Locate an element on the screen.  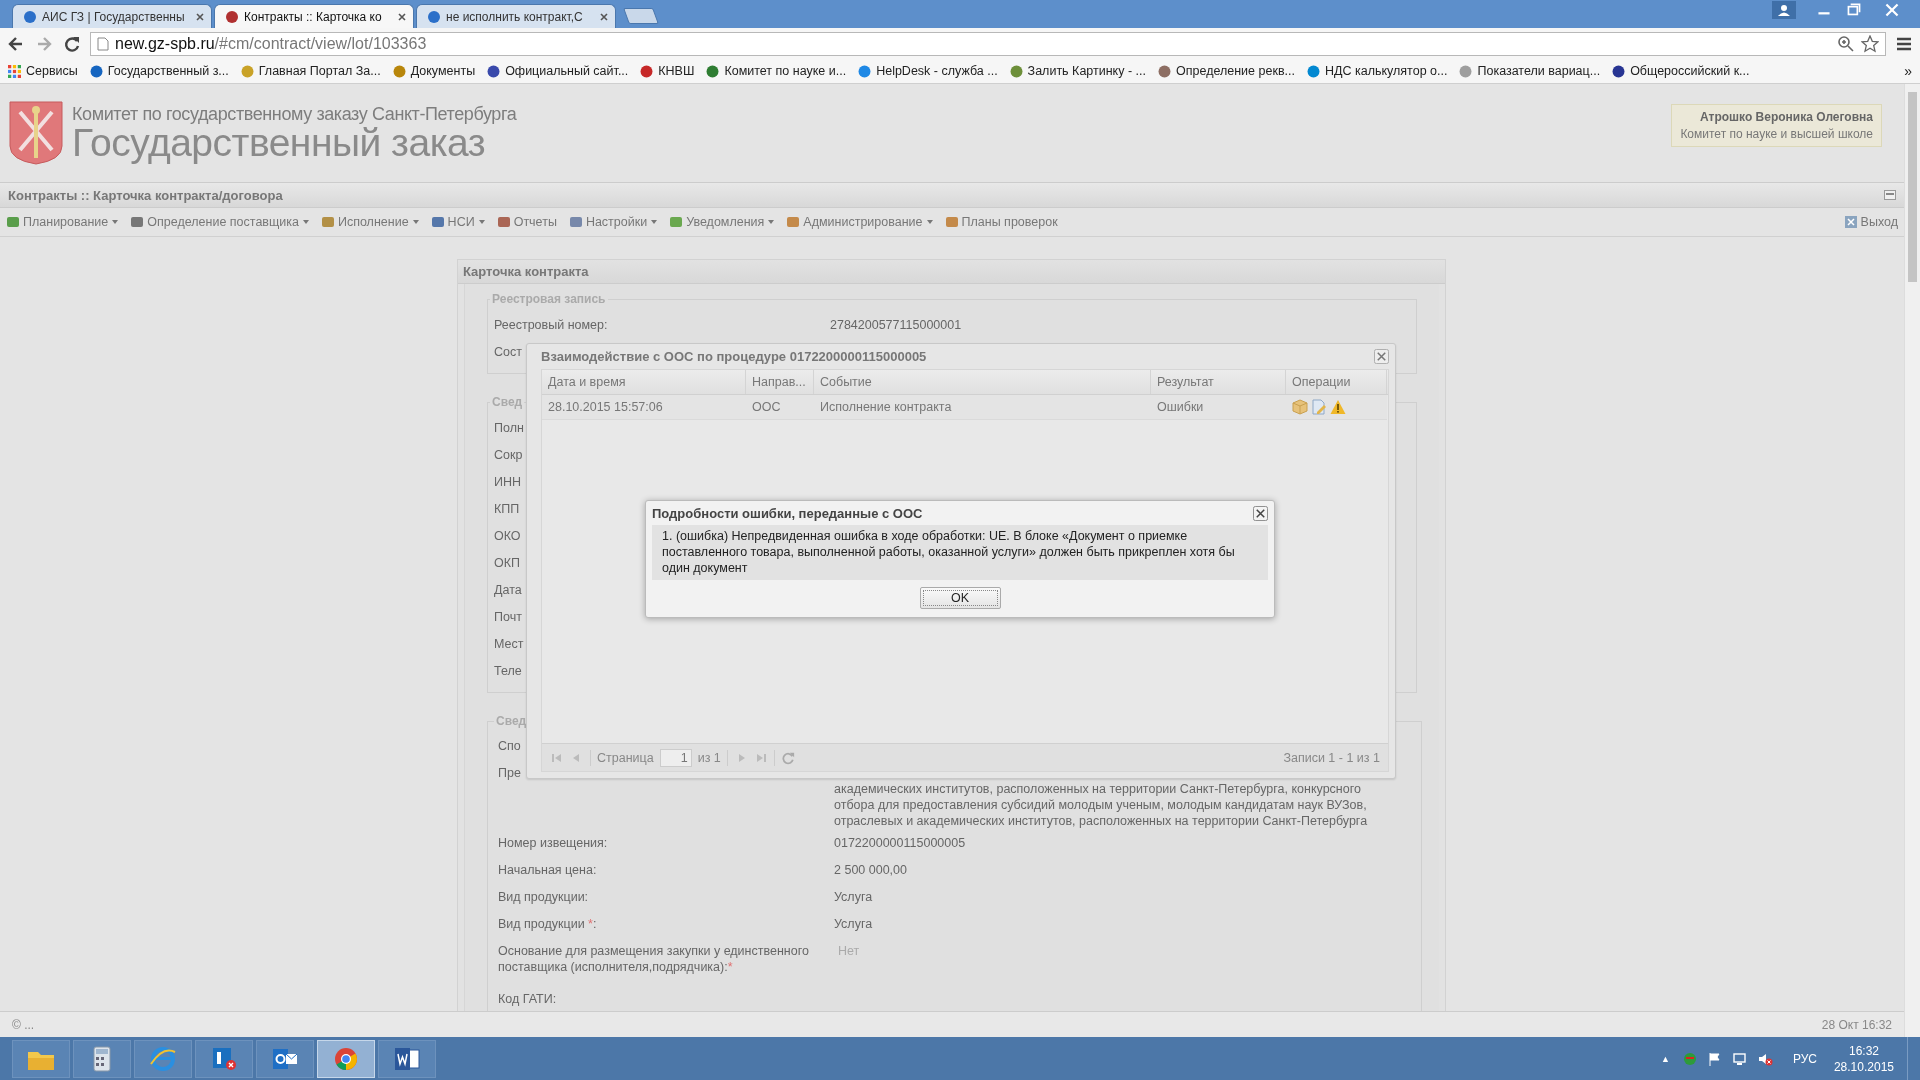
field-label: Полн is located at coordinates (509, 428).